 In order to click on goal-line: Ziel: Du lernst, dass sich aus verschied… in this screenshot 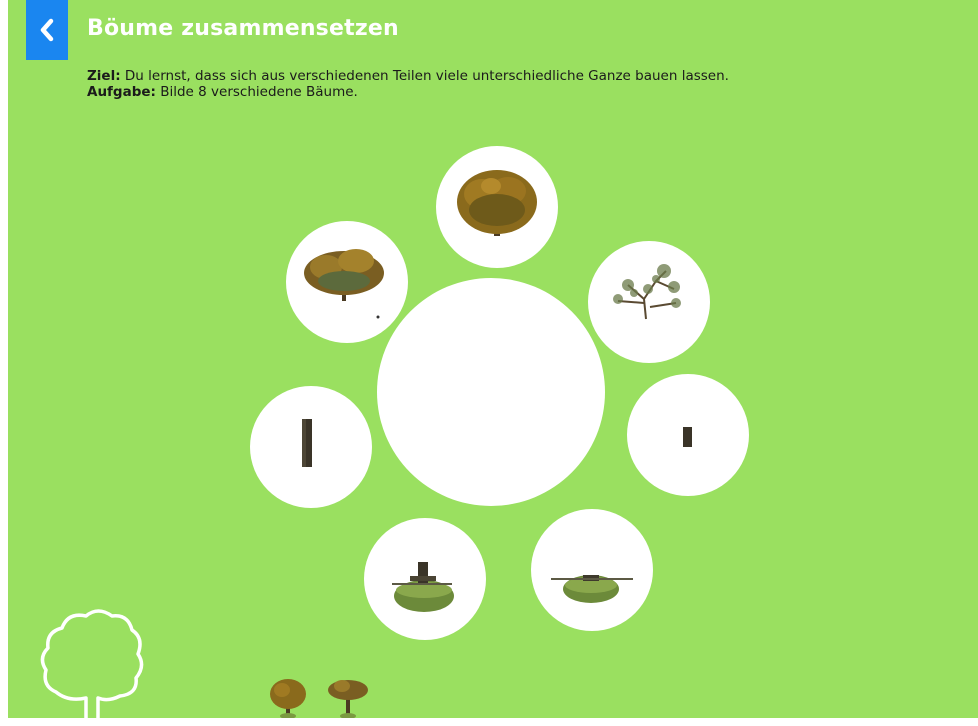, I will do `click(408, 76)`.